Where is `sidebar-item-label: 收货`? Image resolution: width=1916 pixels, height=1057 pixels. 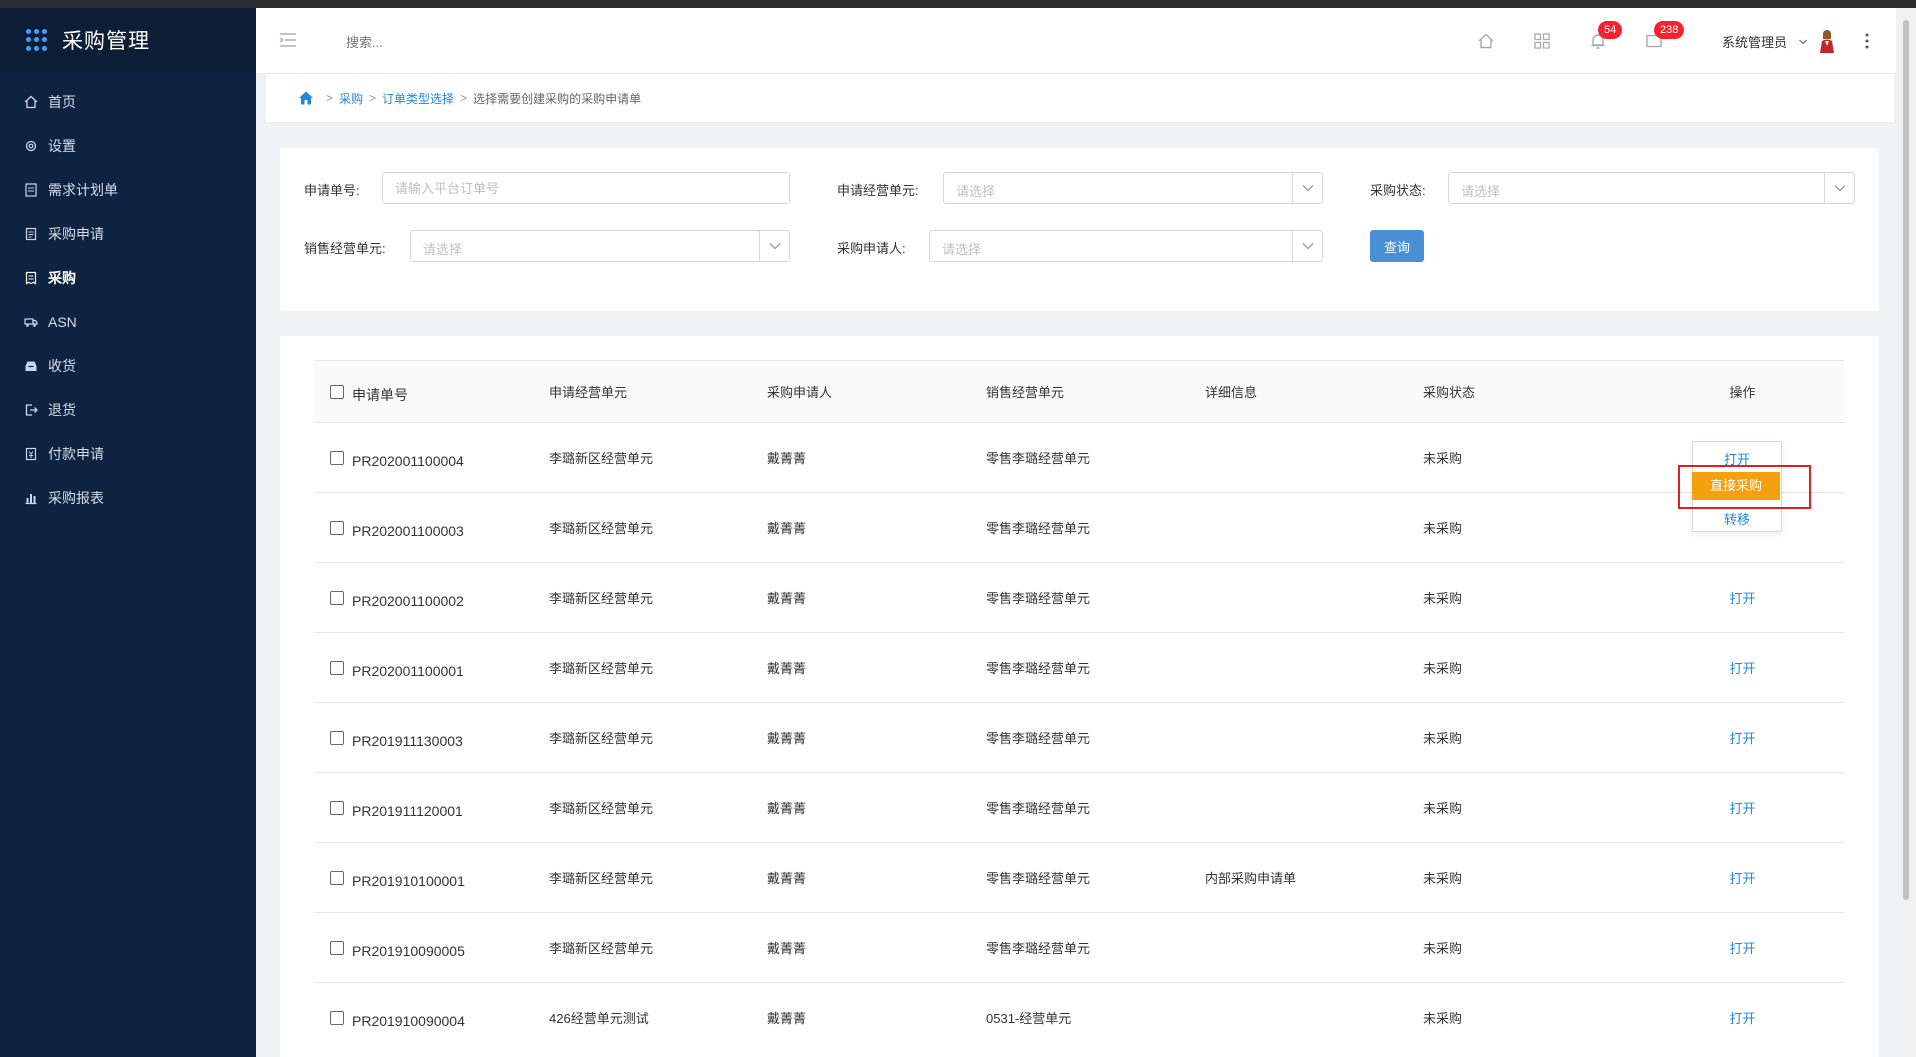
sidebar-item-label: 收货 is located at coordinates (62, 366).